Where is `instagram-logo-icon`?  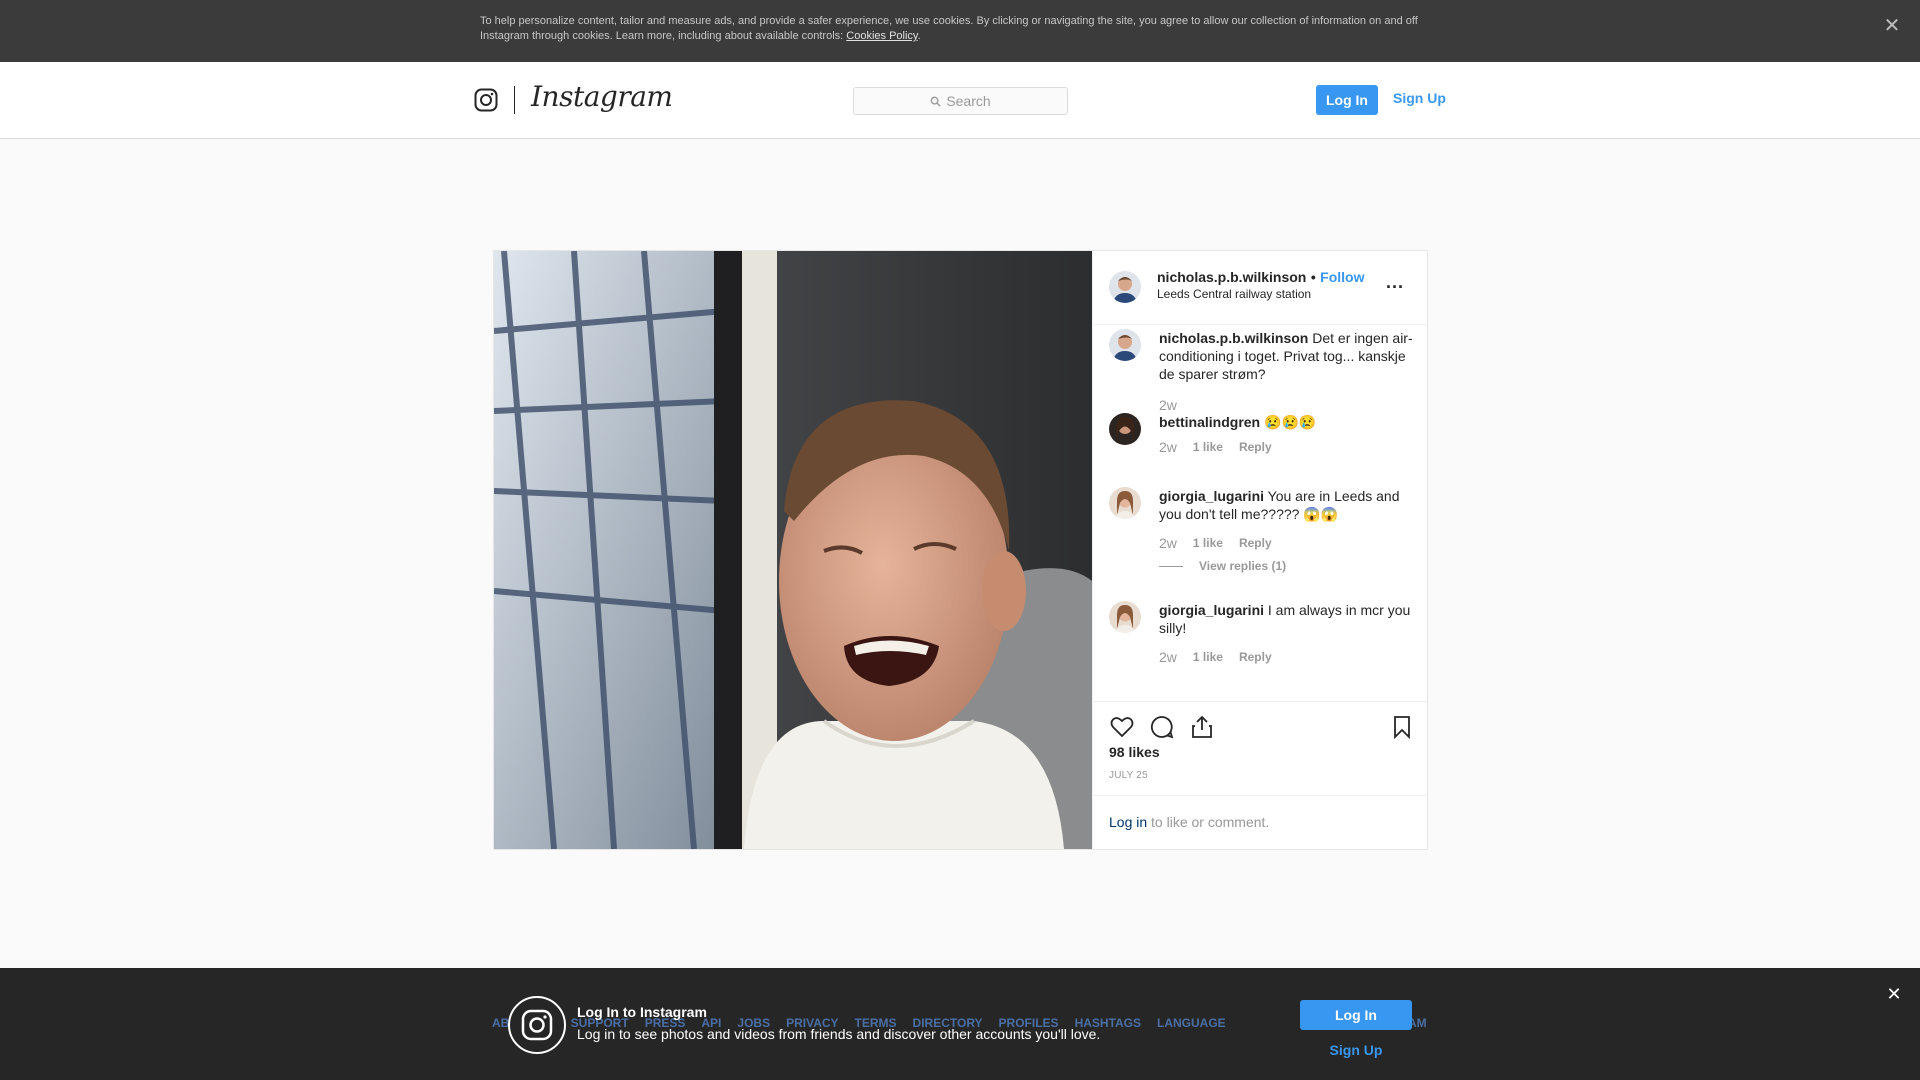
instagram-logo-icon is located at coordinates (537, 1025).